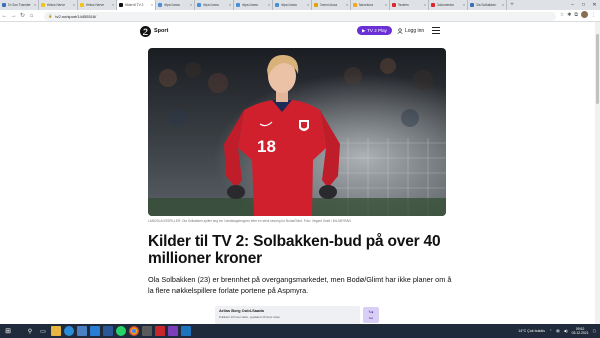 The image size is (600, 338). Describe the element at coordinates (371, 315) in the screenshot. I see `share-button: ↪ Del` at that location.